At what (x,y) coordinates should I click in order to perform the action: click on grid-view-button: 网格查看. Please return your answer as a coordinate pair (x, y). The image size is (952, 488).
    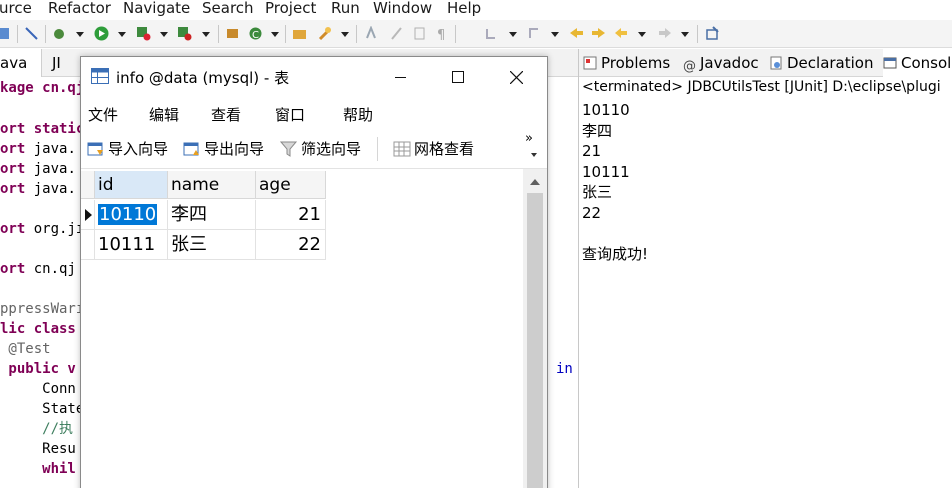
    Looking at the image, I should click on (433, 149).